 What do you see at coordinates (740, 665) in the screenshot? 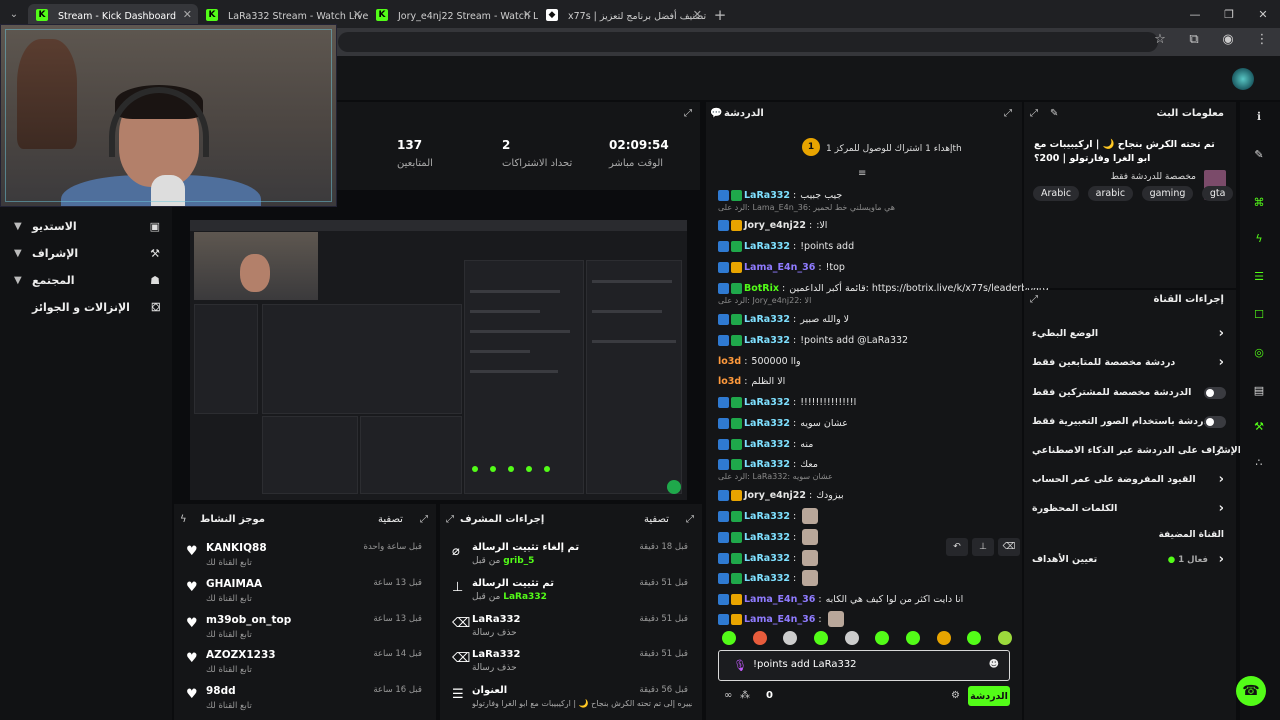
I see `mic-icon: 🎙` at bounding box center [740, 665].